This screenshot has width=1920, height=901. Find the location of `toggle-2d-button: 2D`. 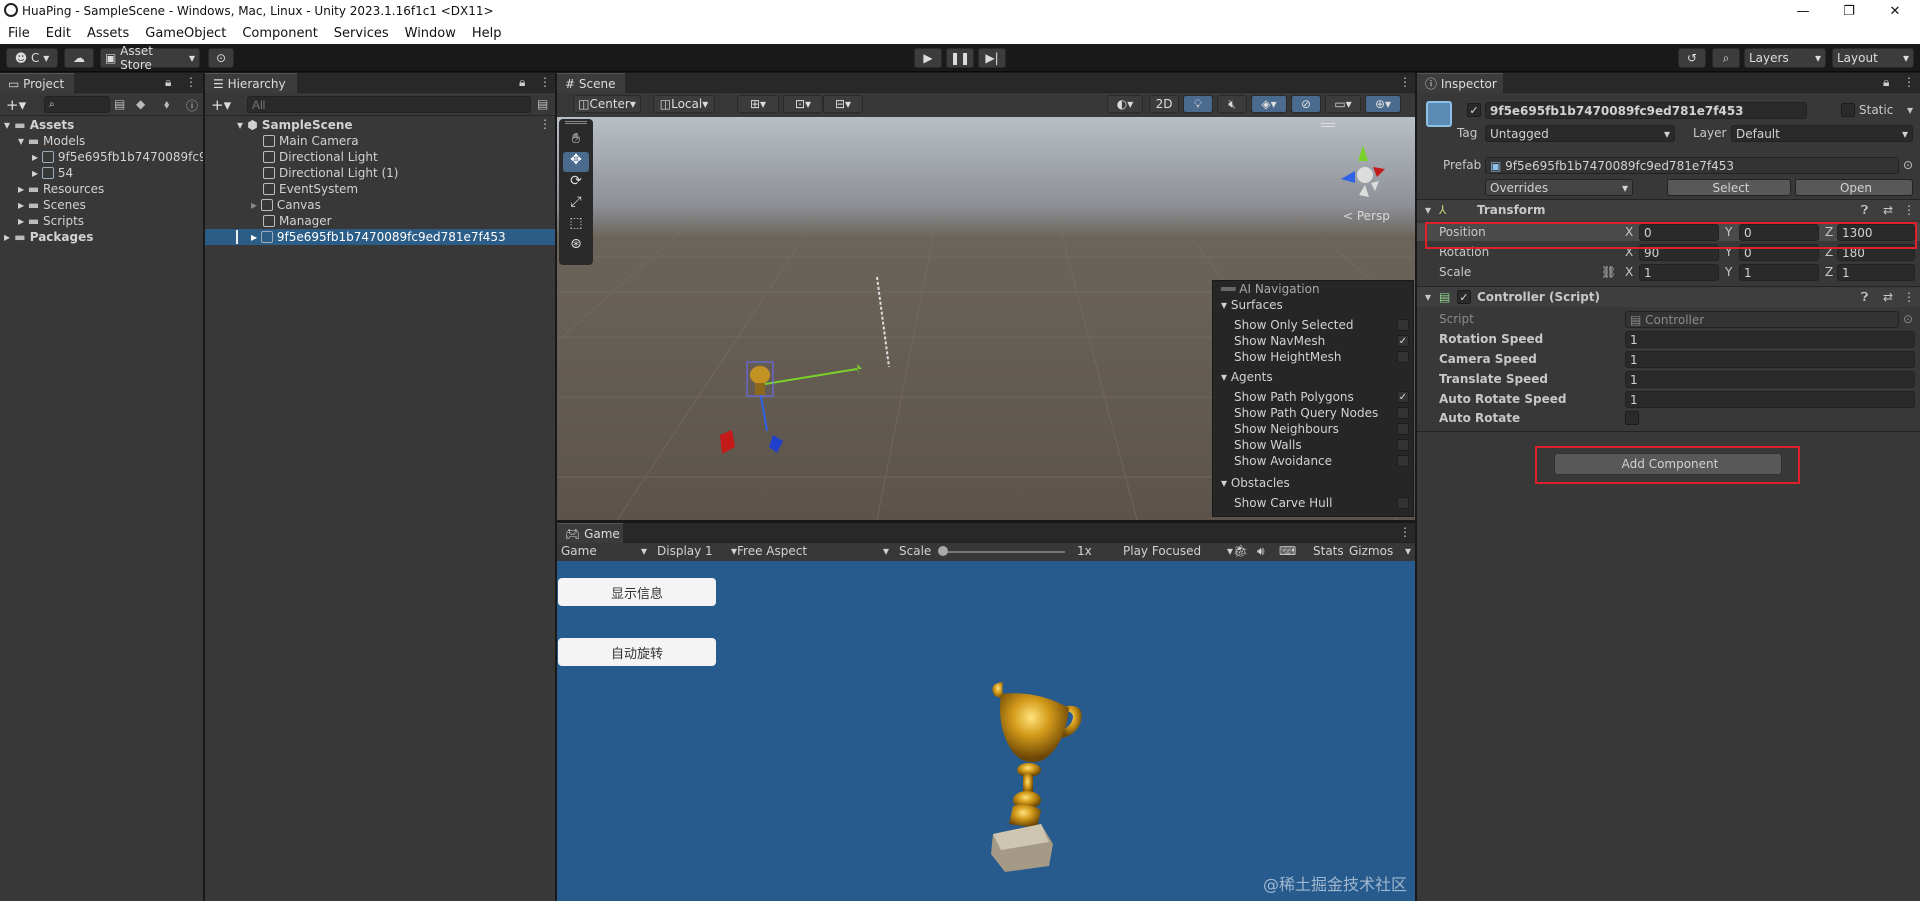

toggle-2d-button: 2D is located at coordinates (1164, 104).